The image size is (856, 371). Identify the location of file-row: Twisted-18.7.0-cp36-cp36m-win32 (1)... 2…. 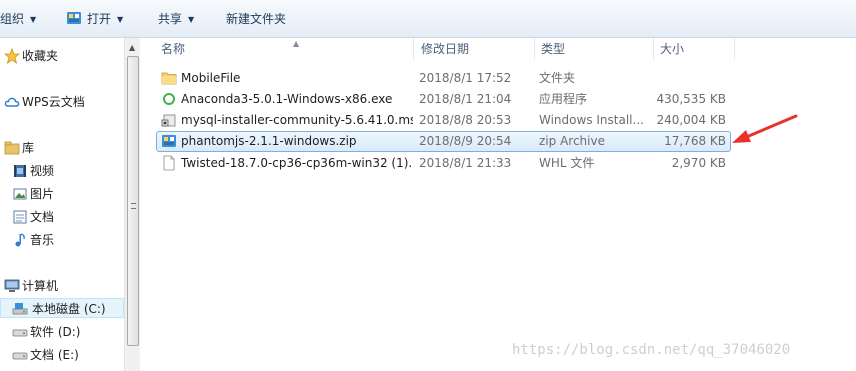
(443, 163).